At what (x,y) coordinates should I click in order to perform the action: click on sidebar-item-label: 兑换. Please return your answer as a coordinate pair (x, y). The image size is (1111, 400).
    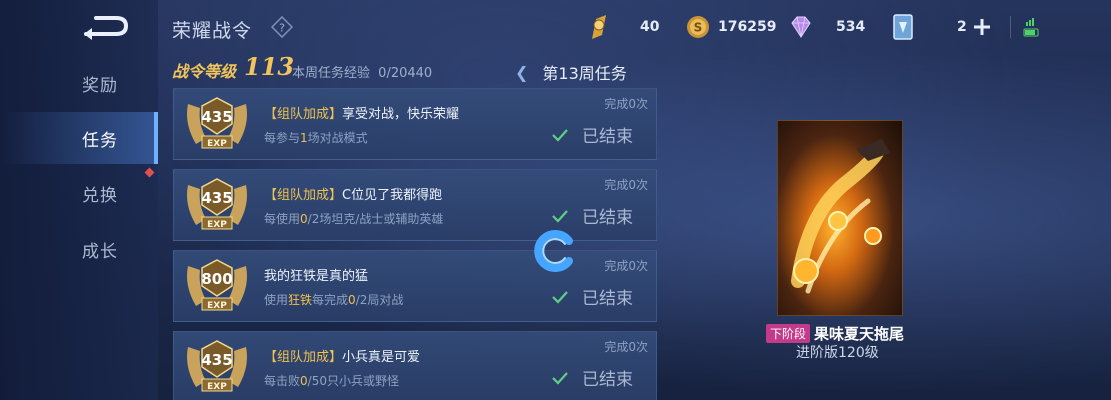
    Looking at the image, I should click on (100, 195).